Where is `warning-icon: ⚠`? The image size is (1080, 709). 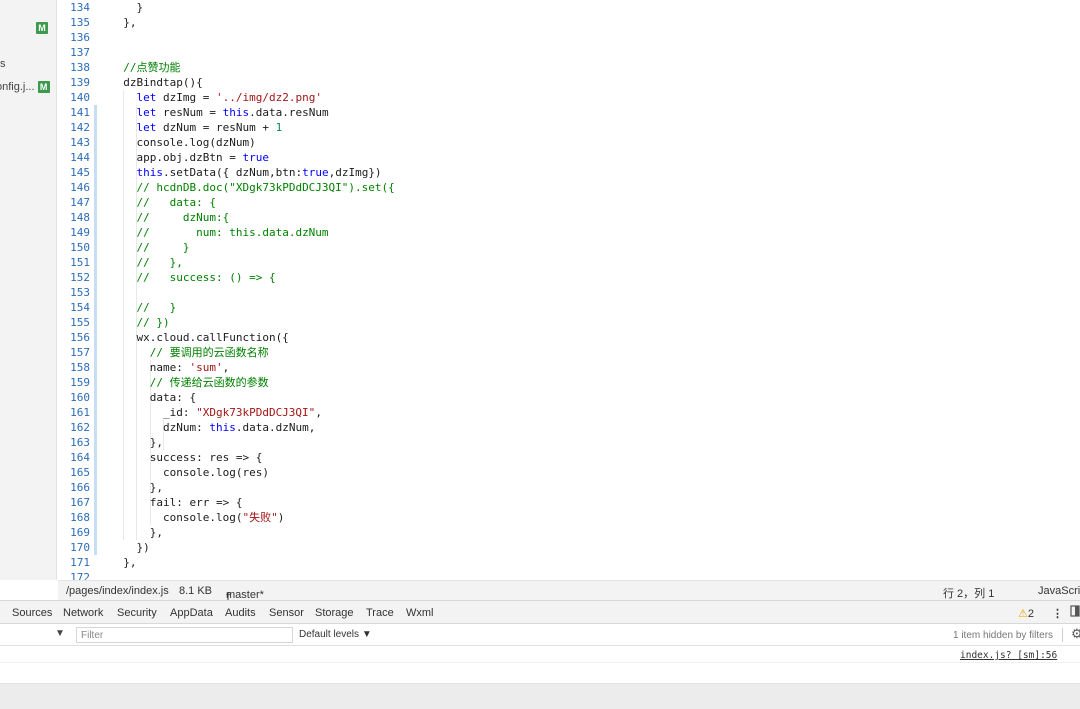 warning-icon: ⚠ is located at coordinates (1023, 614).